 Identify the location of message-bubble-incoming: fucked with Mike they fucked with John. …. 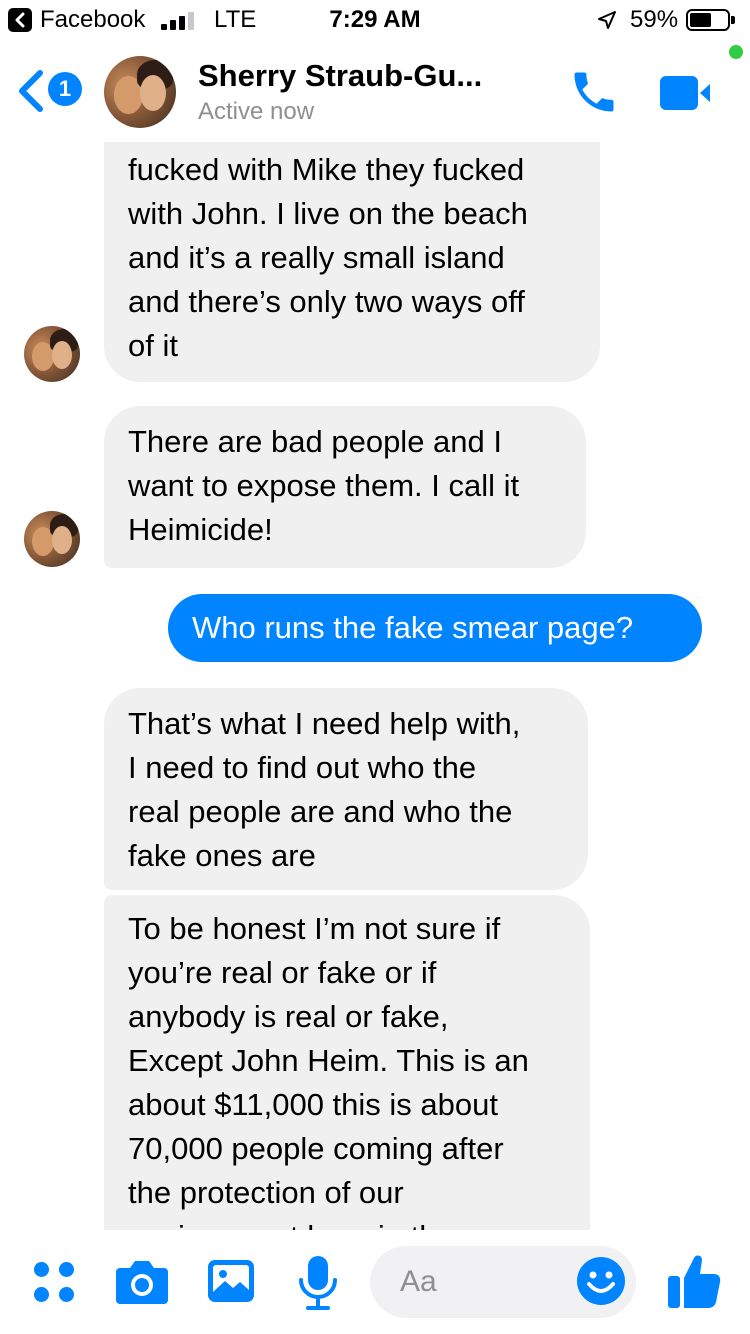
(352, 262).